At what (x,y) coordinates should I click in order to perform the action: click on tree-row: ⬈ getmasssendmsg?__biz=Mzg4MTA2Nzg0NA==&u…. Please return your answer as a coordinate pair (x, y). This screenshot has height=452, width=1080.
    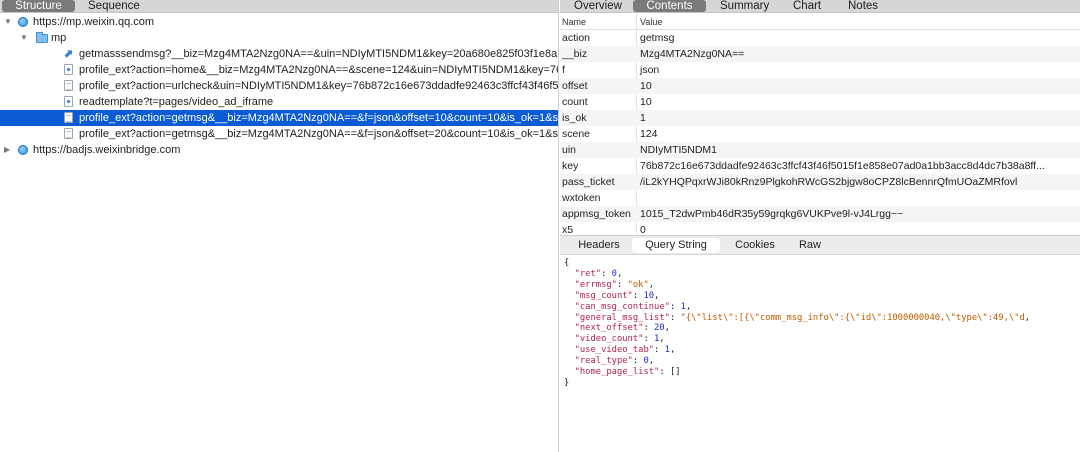
    Looking at the image, I should click on (279, 54).